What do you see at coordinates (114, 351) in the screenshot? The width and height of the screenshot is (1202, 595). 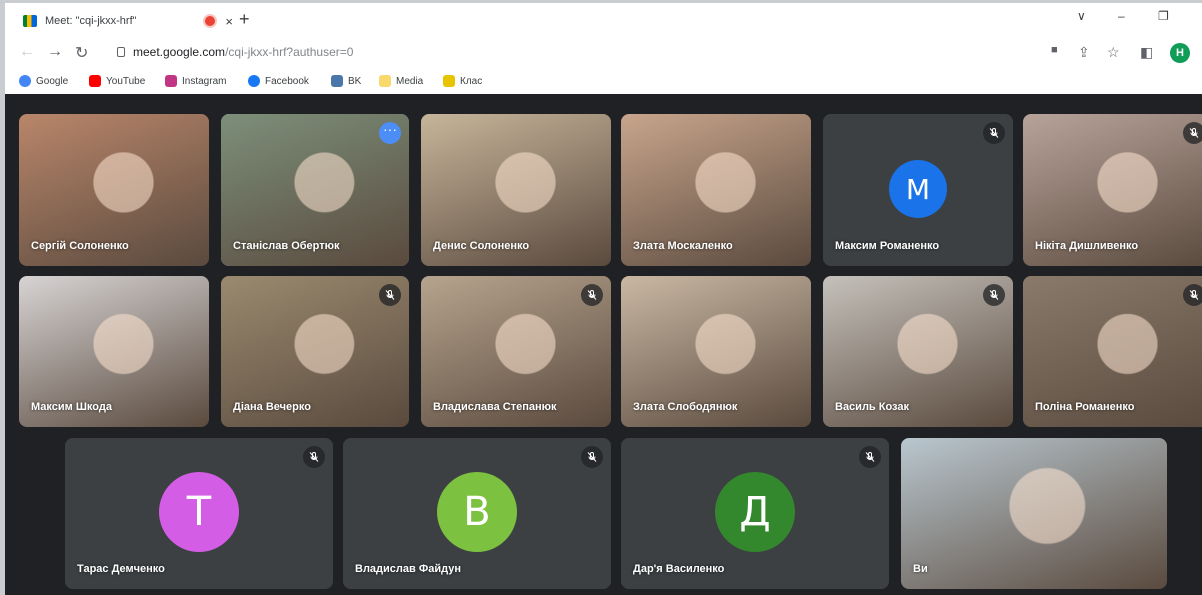 I see `participant-tile: Максим Шкода` at bounding box center [114, 351].